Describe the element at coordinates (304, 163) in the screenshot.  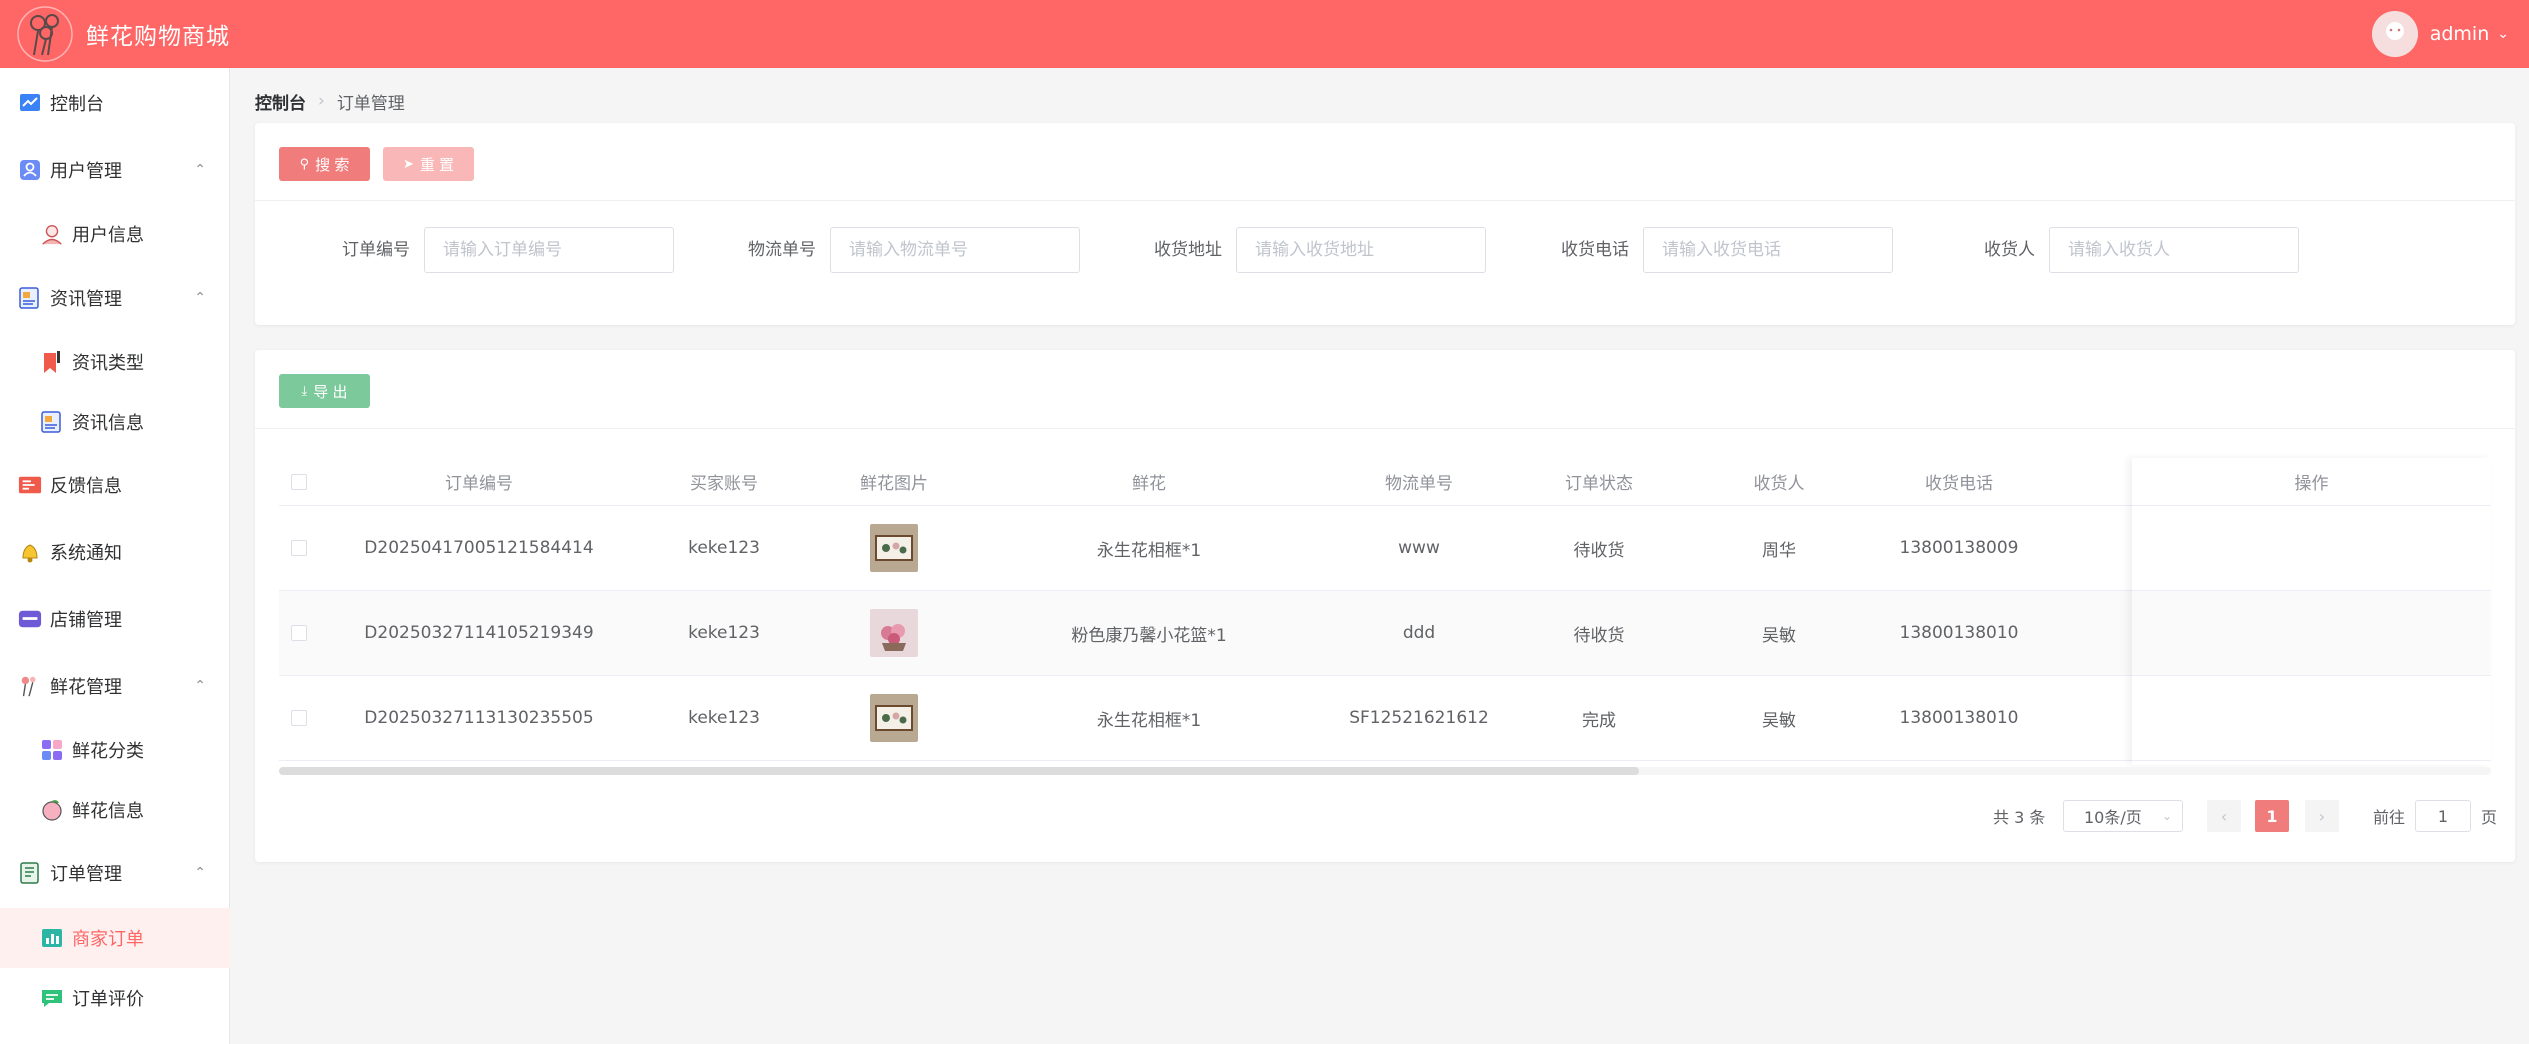
I see `search-icon: ⚲` at that location.